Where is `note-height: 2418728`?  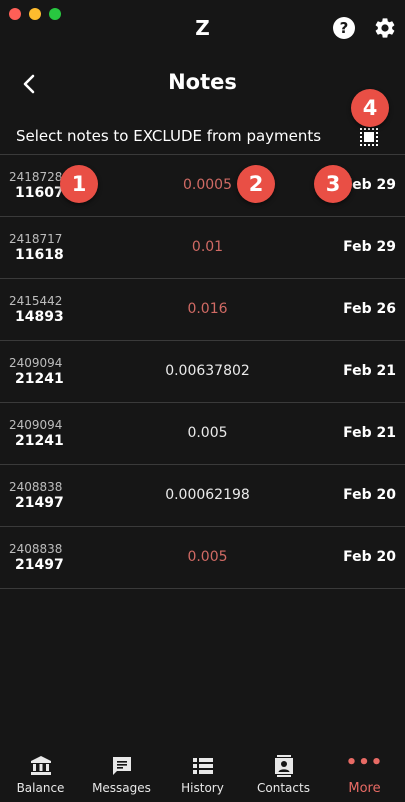 note-height: 2418728 is located at coordinates (36, 177).